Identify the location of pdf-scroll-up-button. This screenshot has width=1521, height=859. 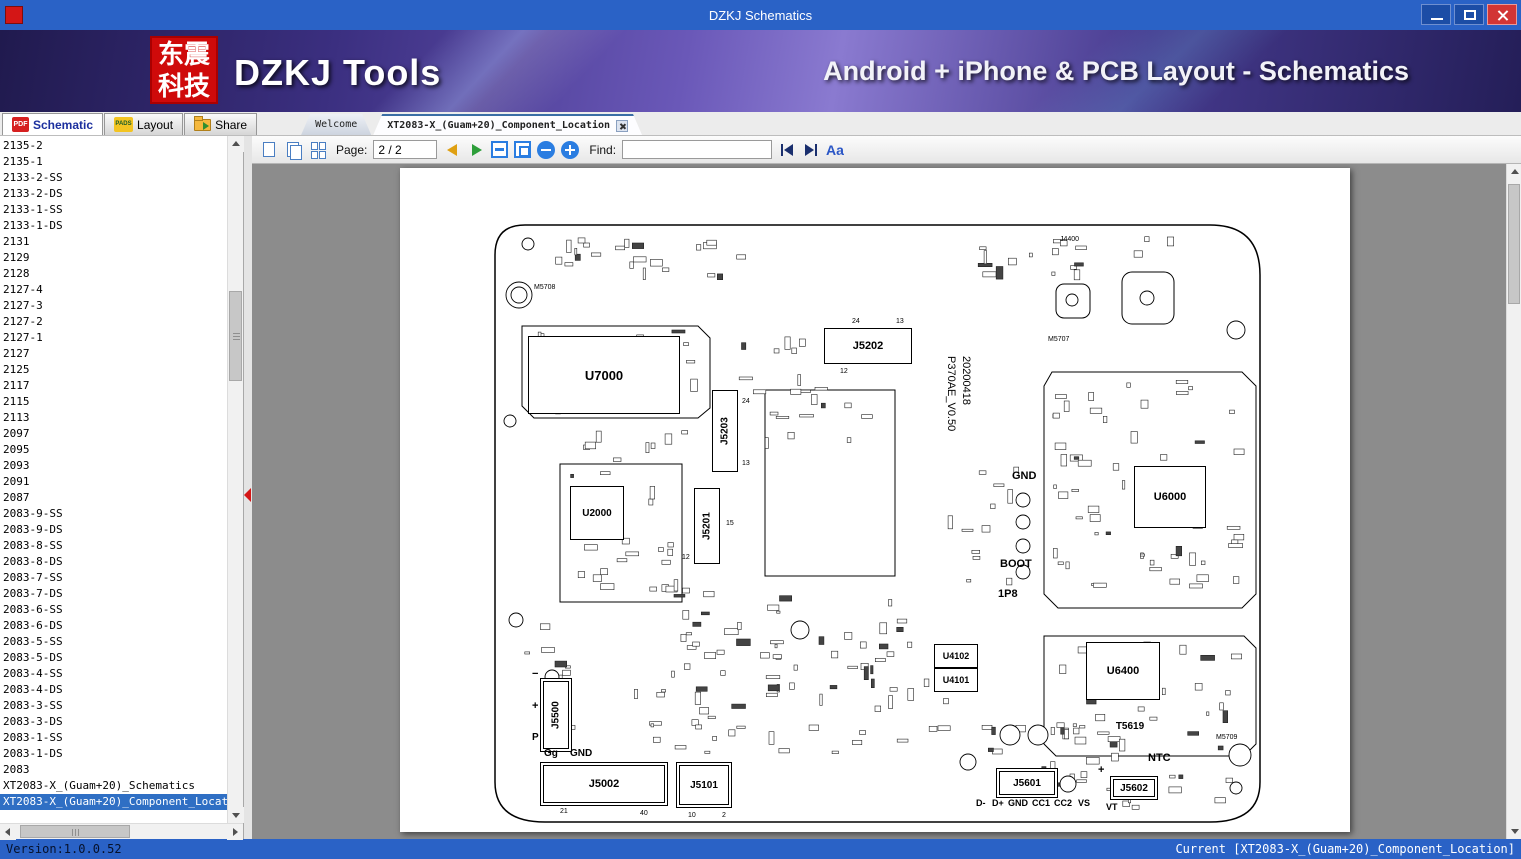
(1514, 172).